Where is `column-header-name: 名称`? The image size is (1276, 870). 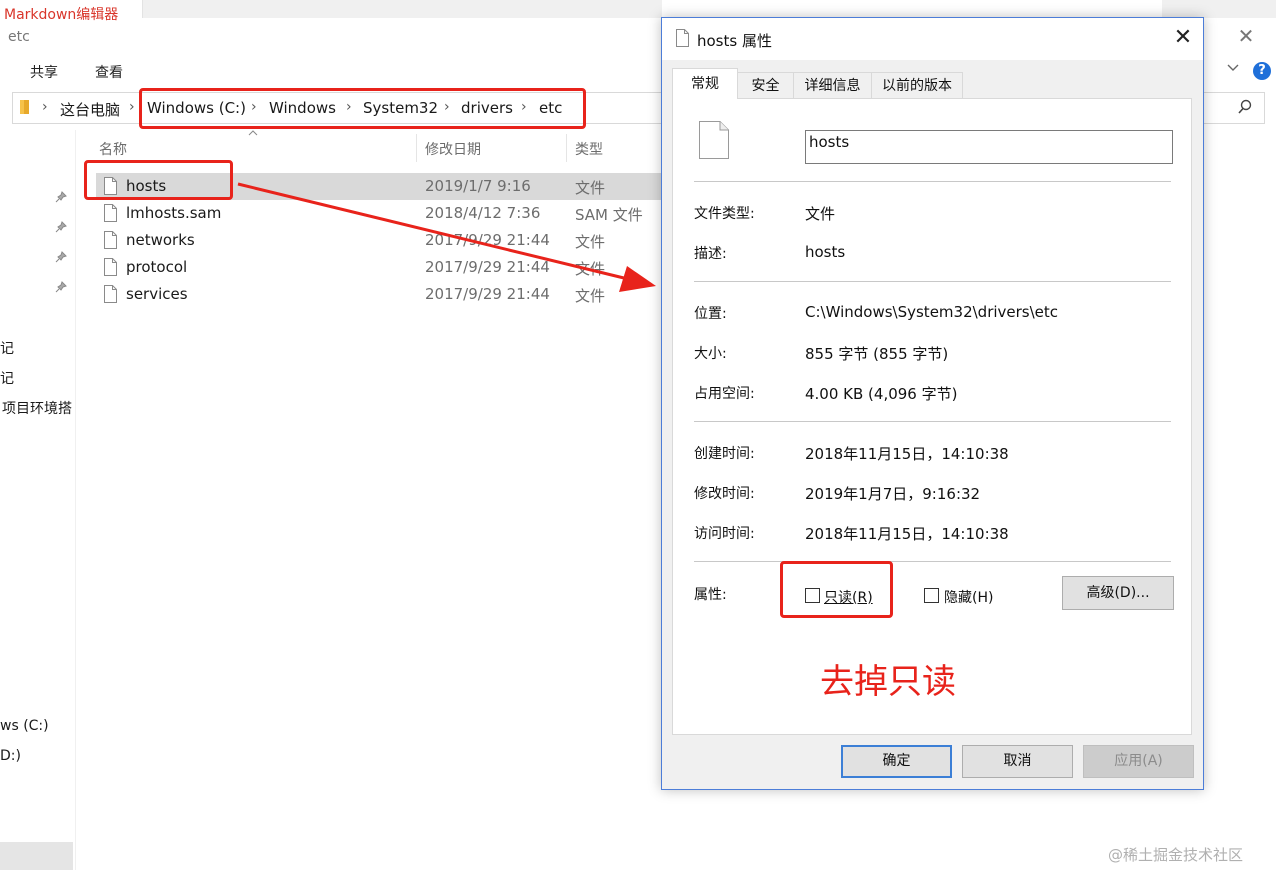
column-header-name: 名称 is located at coordinates (113, 149).